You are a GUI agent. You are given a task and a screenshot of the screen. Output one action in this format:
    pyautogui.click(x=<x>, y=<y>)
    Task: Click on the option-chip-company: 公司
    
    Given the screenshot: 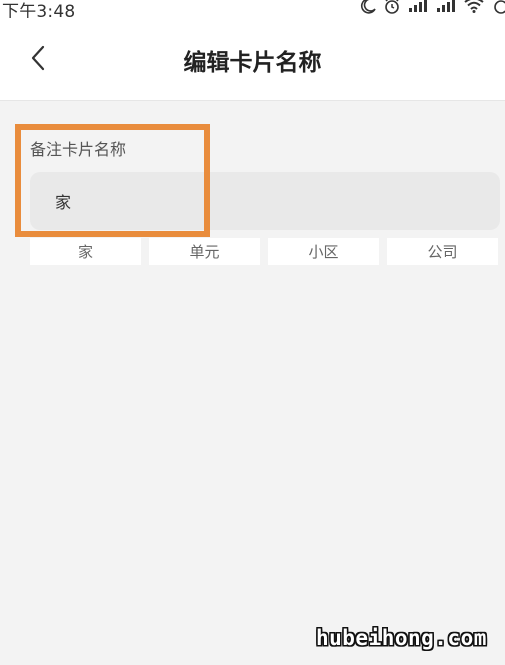 What is the action you would take?
    pyautogui.click(x=442, y=251)
    